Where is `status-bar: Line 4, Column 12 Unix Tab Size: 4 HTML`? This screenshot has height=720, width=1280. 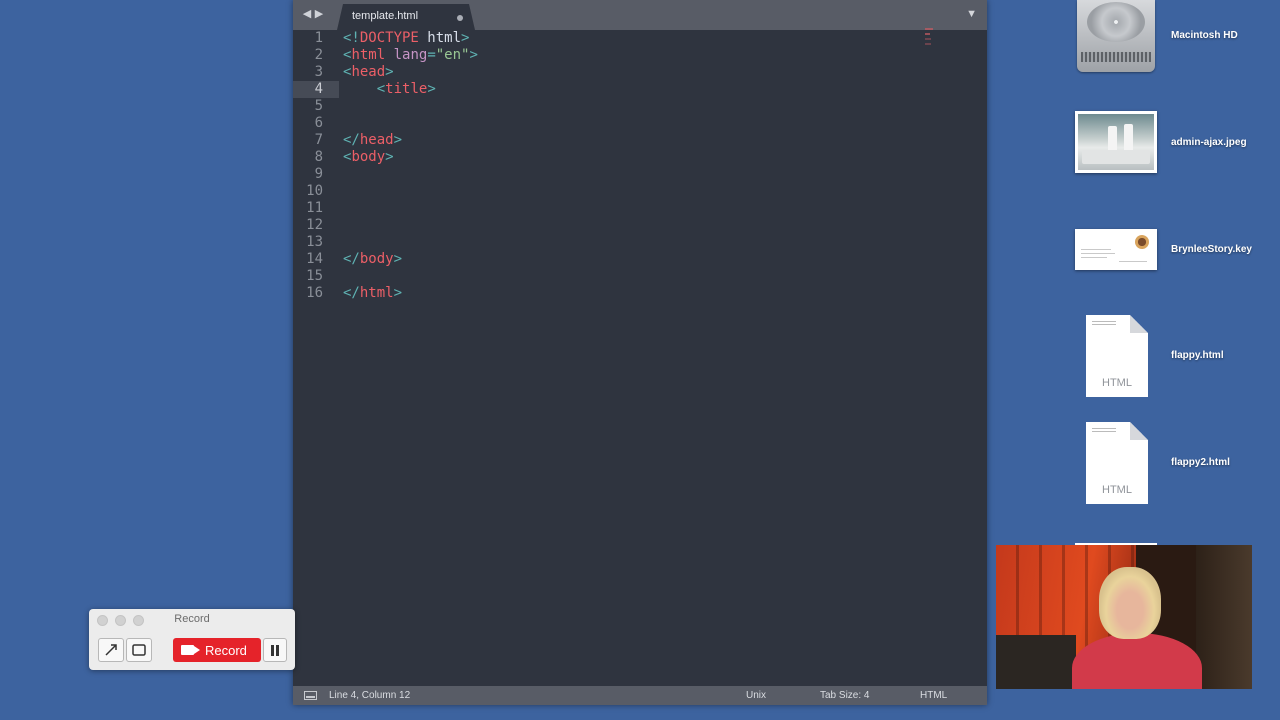 status-bar: Line 4, Column 12 Unix Tab Size: 4 HTML is located at coordinates (640, 695).